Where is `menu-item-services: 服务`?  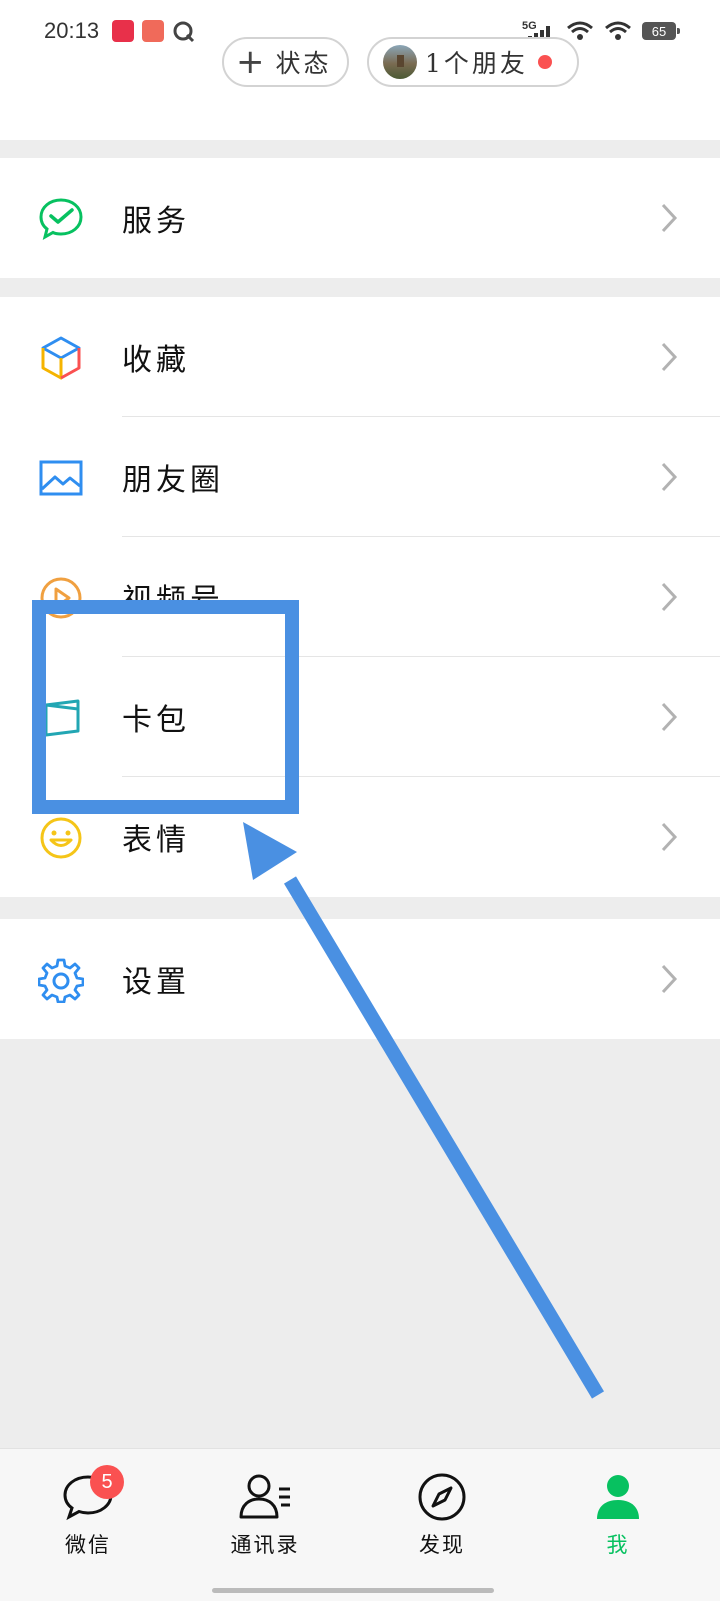
menu-item-services: 服务 is located at coordinates (360, 218).